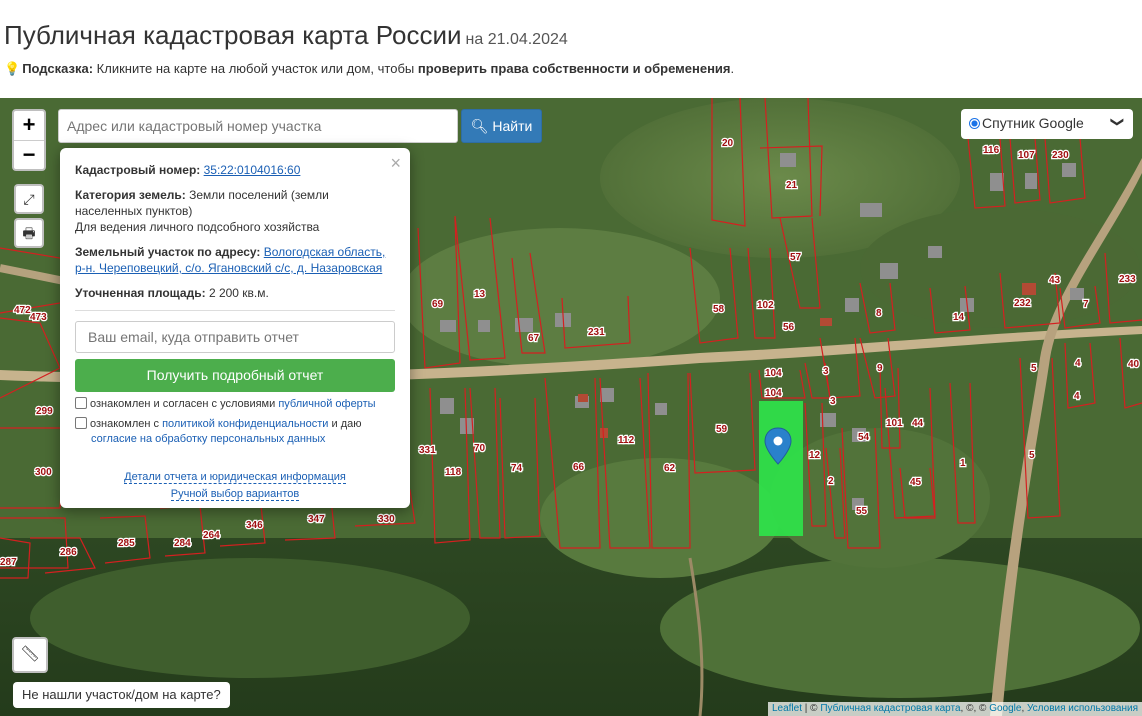 The height and width of the screenshot is (716, 1142). Describe the element at coordinates (44, 411) in the screenshot. I see `svg-text: 299` at that location.